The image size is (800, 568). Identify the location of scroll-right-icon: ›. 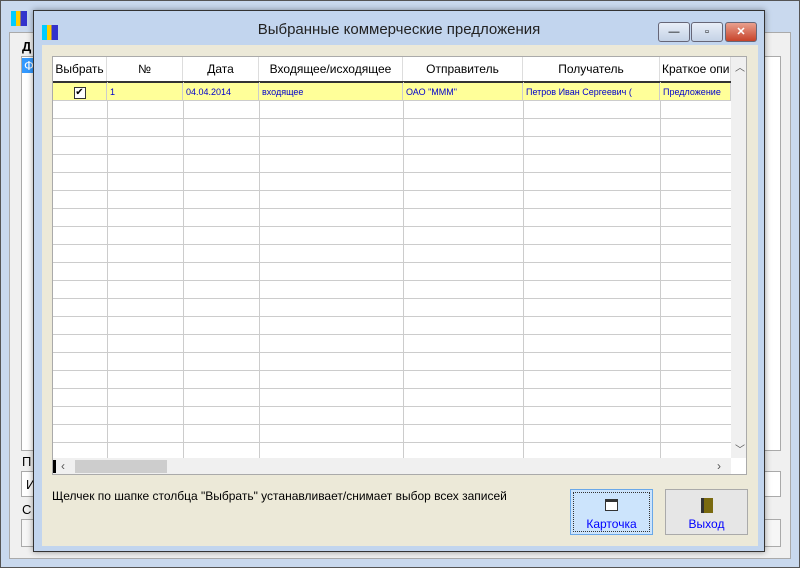
(719, 466).